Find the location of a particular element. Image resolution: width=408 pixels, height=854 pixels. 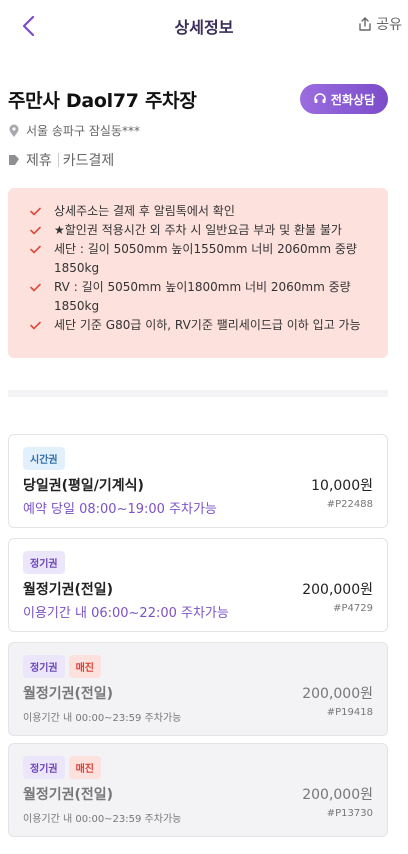

notice-item: 세단 기준 G80급 이하, RV기준 팰리세이드급 이하 입고 가능 is located at coordinates (203, 325).